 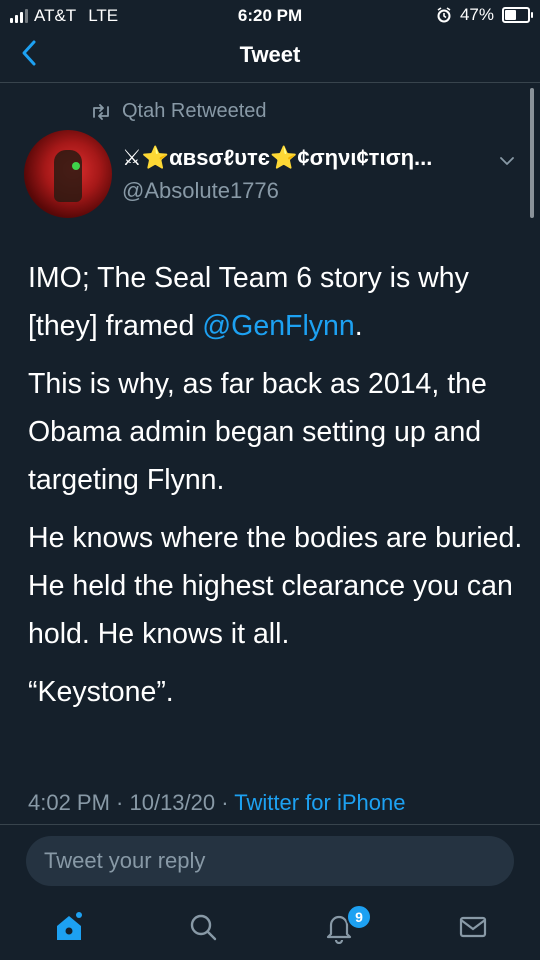 What do you see at coordinates (476, 14) in the screenshot?
I see `battery-percent: 47%` at bounding box center [476, 14].